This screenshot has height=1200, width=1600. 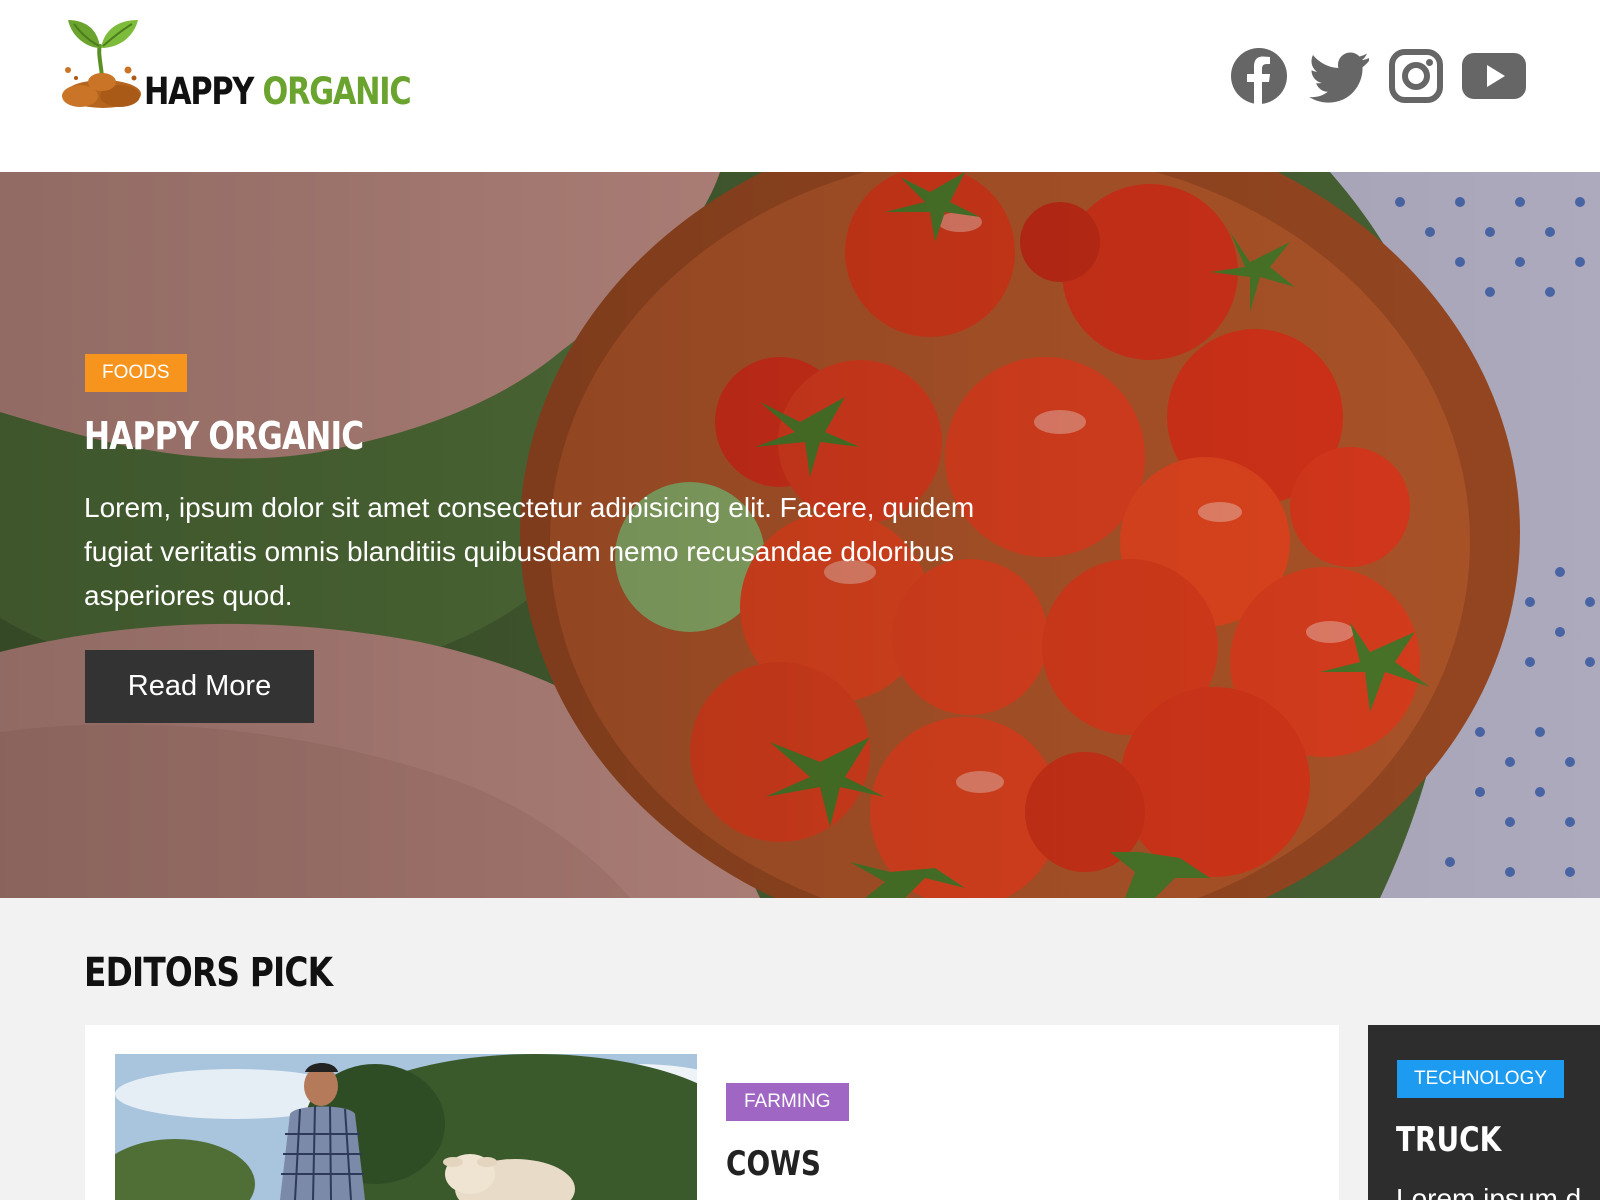 I want to click on category-badge-farming: FARMING, so click(x=787, y=1102).